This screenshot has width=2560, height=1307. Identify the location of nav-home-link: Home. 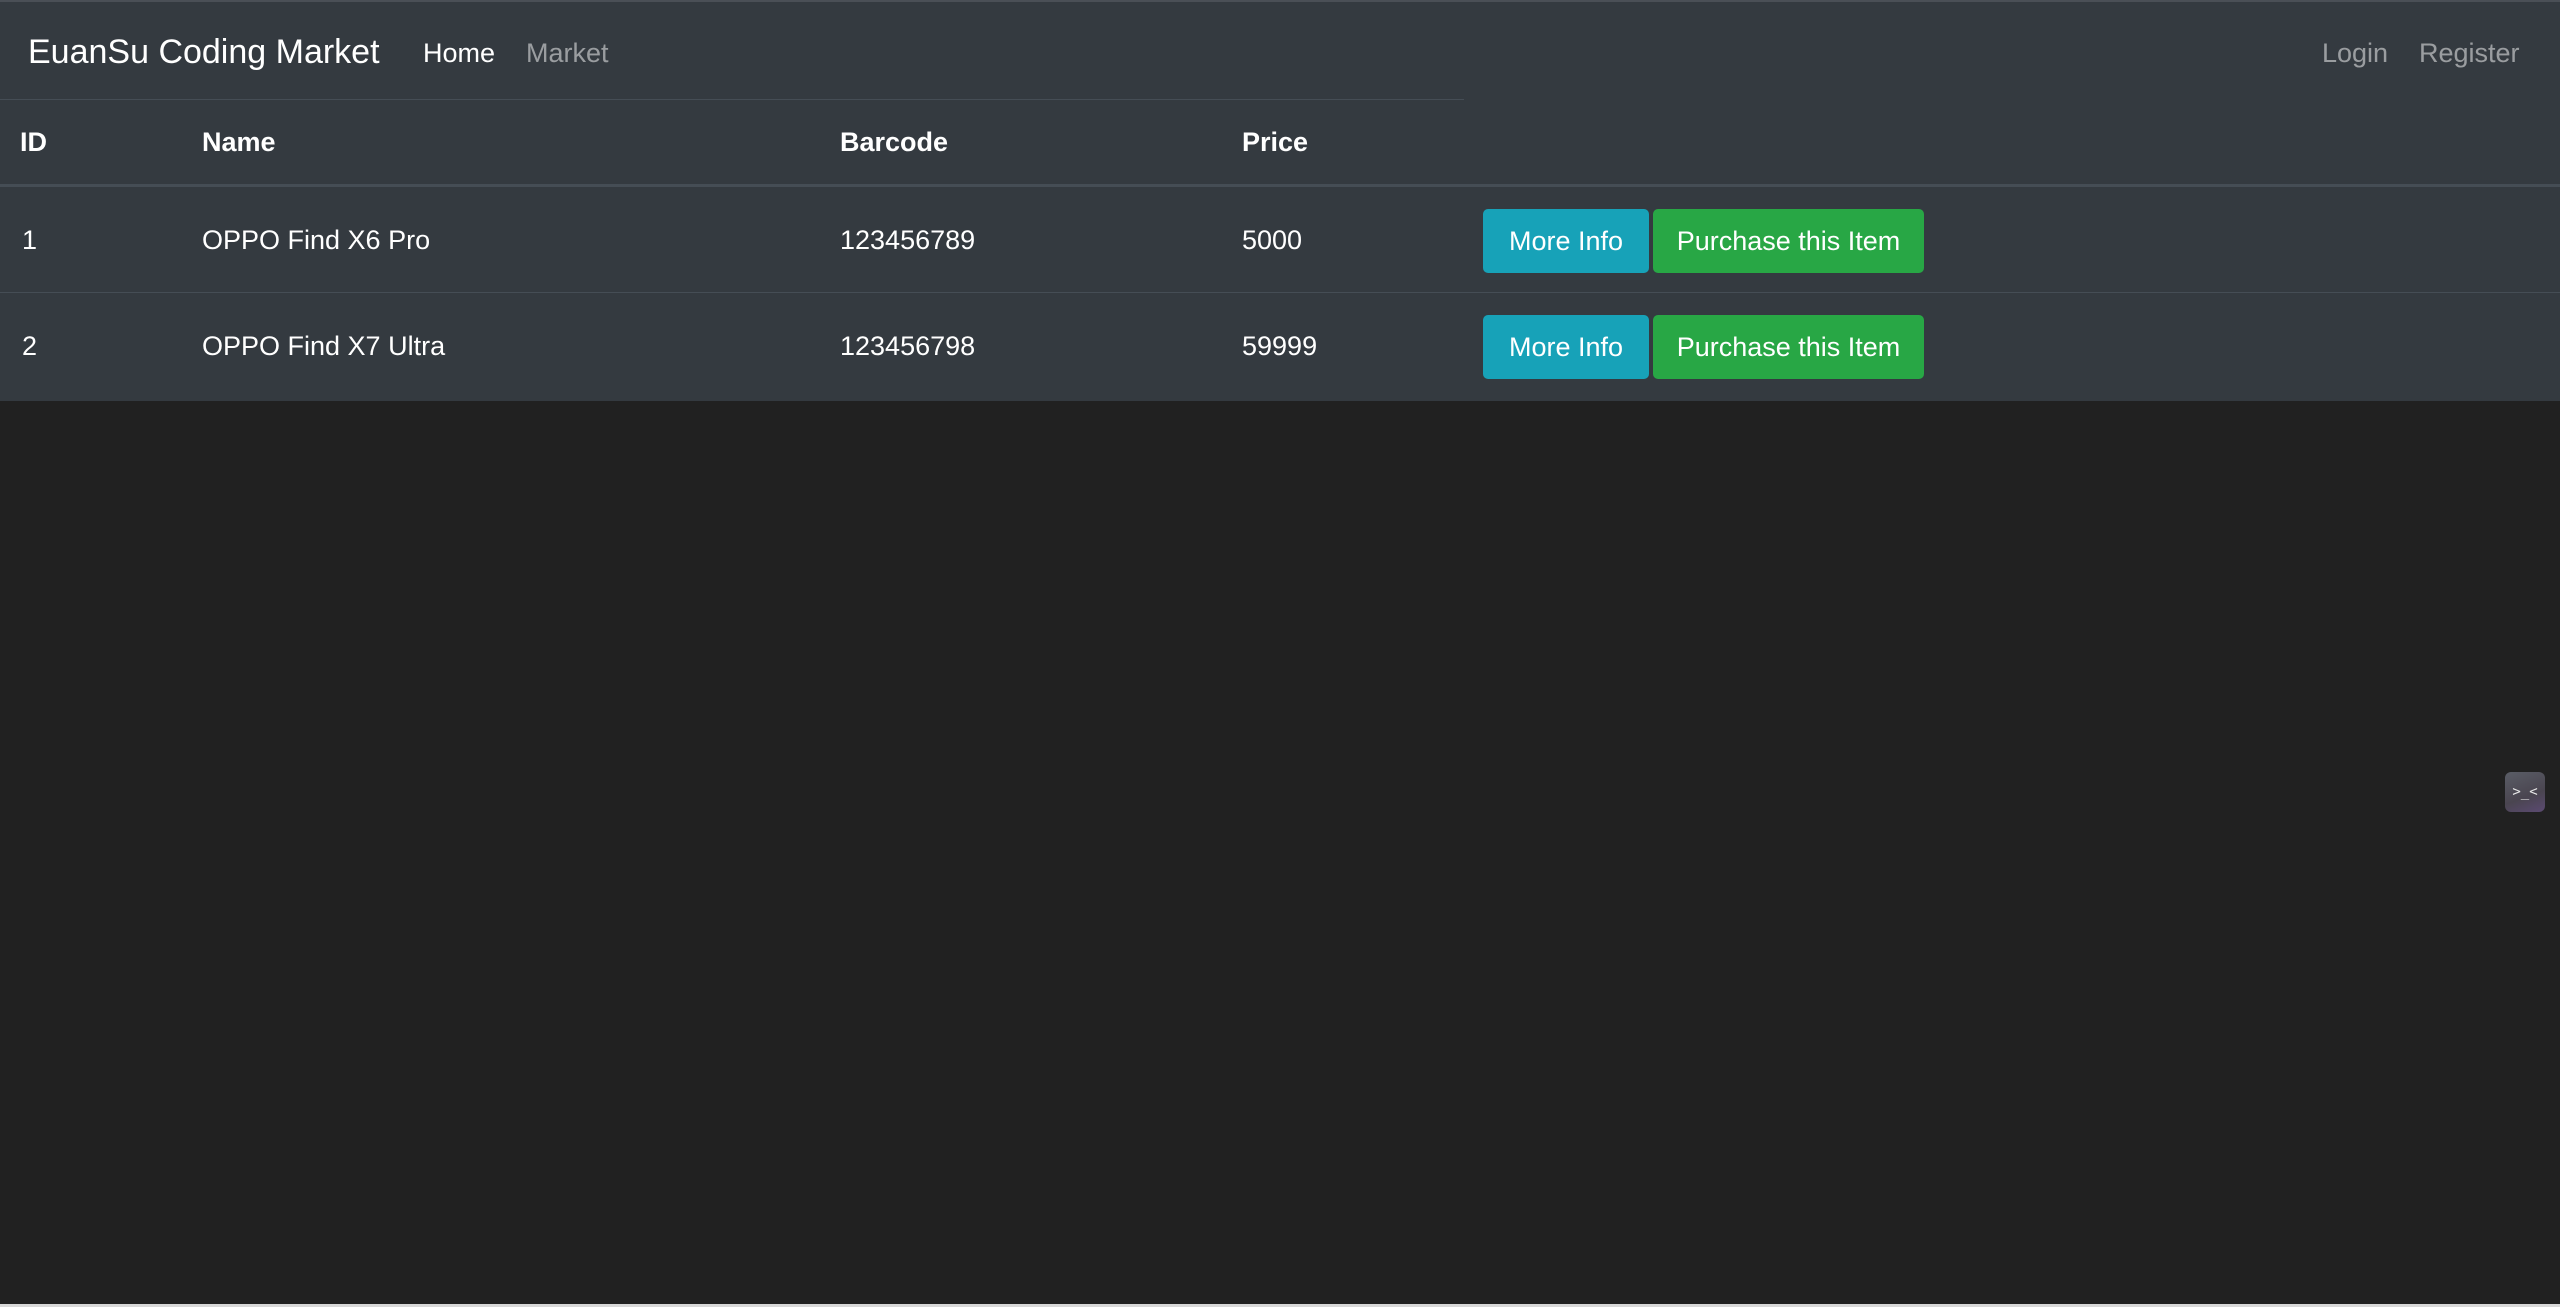
(459, 53).